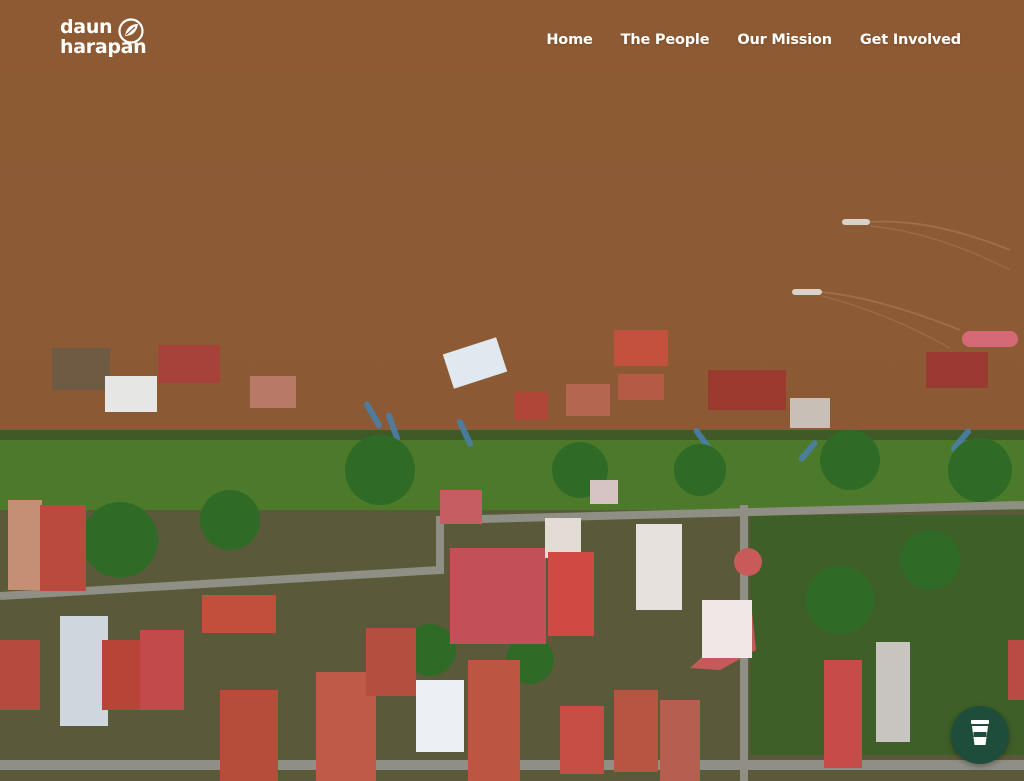 This screenshot has height=781, width=1024. Describe the element at coordinates (569, 40) in the screenshot. I see `nav-home: Home` at that location.